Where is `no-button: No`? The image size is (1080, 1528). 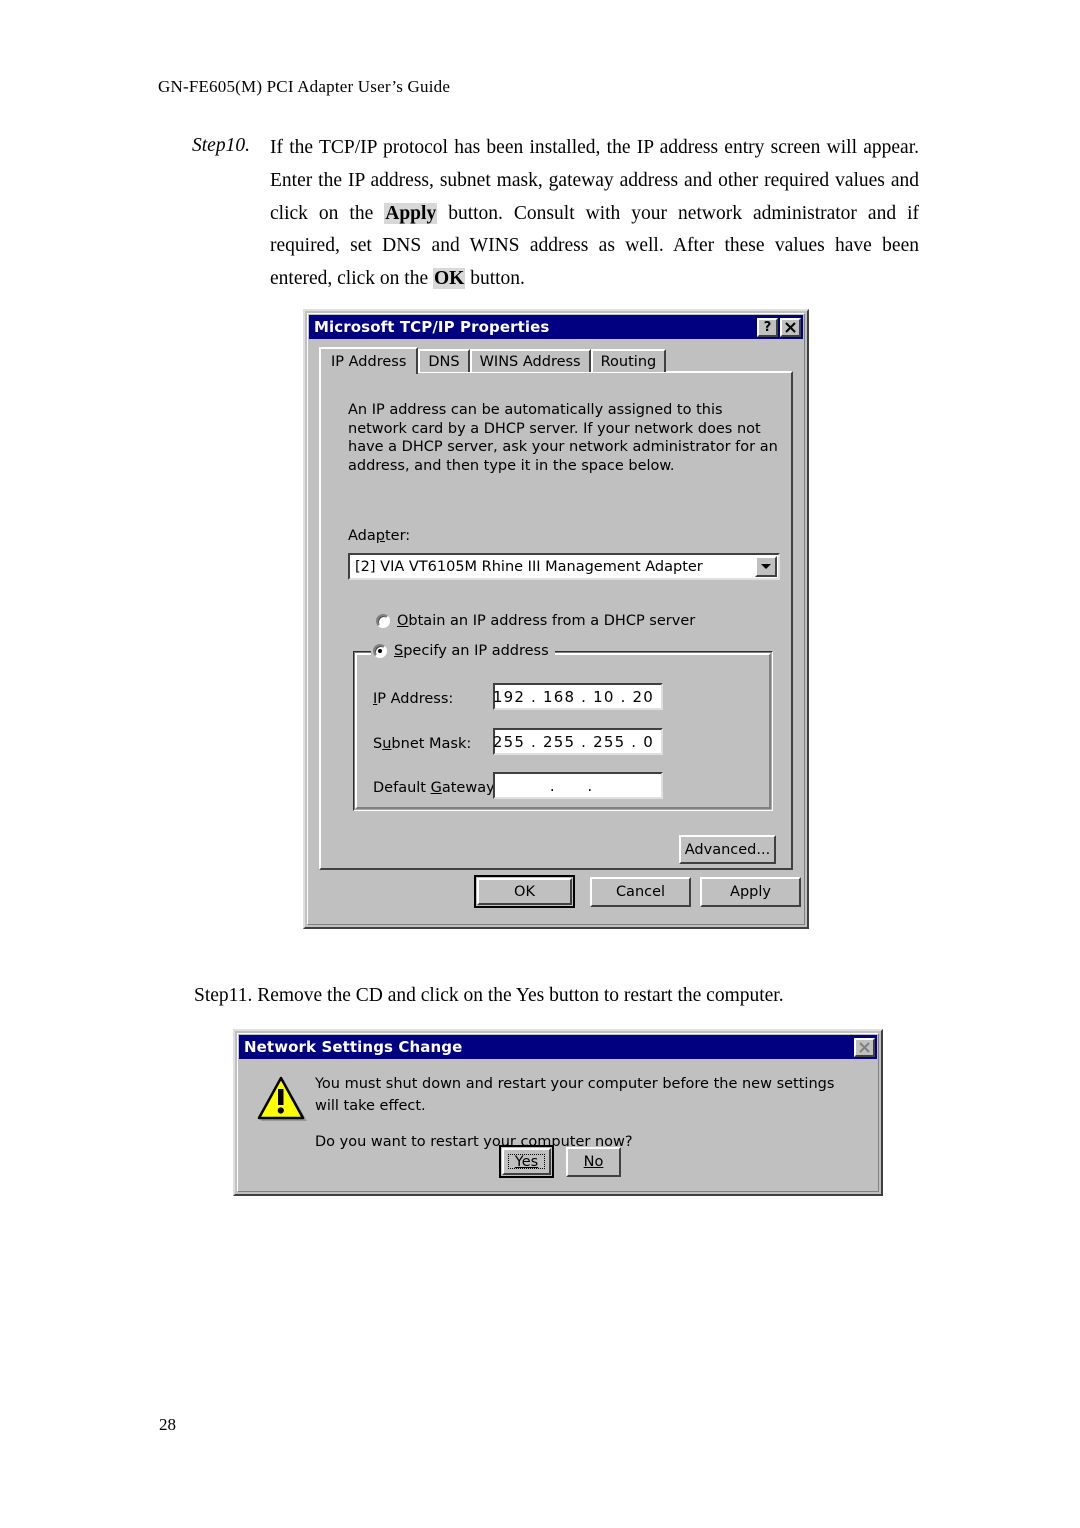 no-button: No is located at coordinates (593, 1162).